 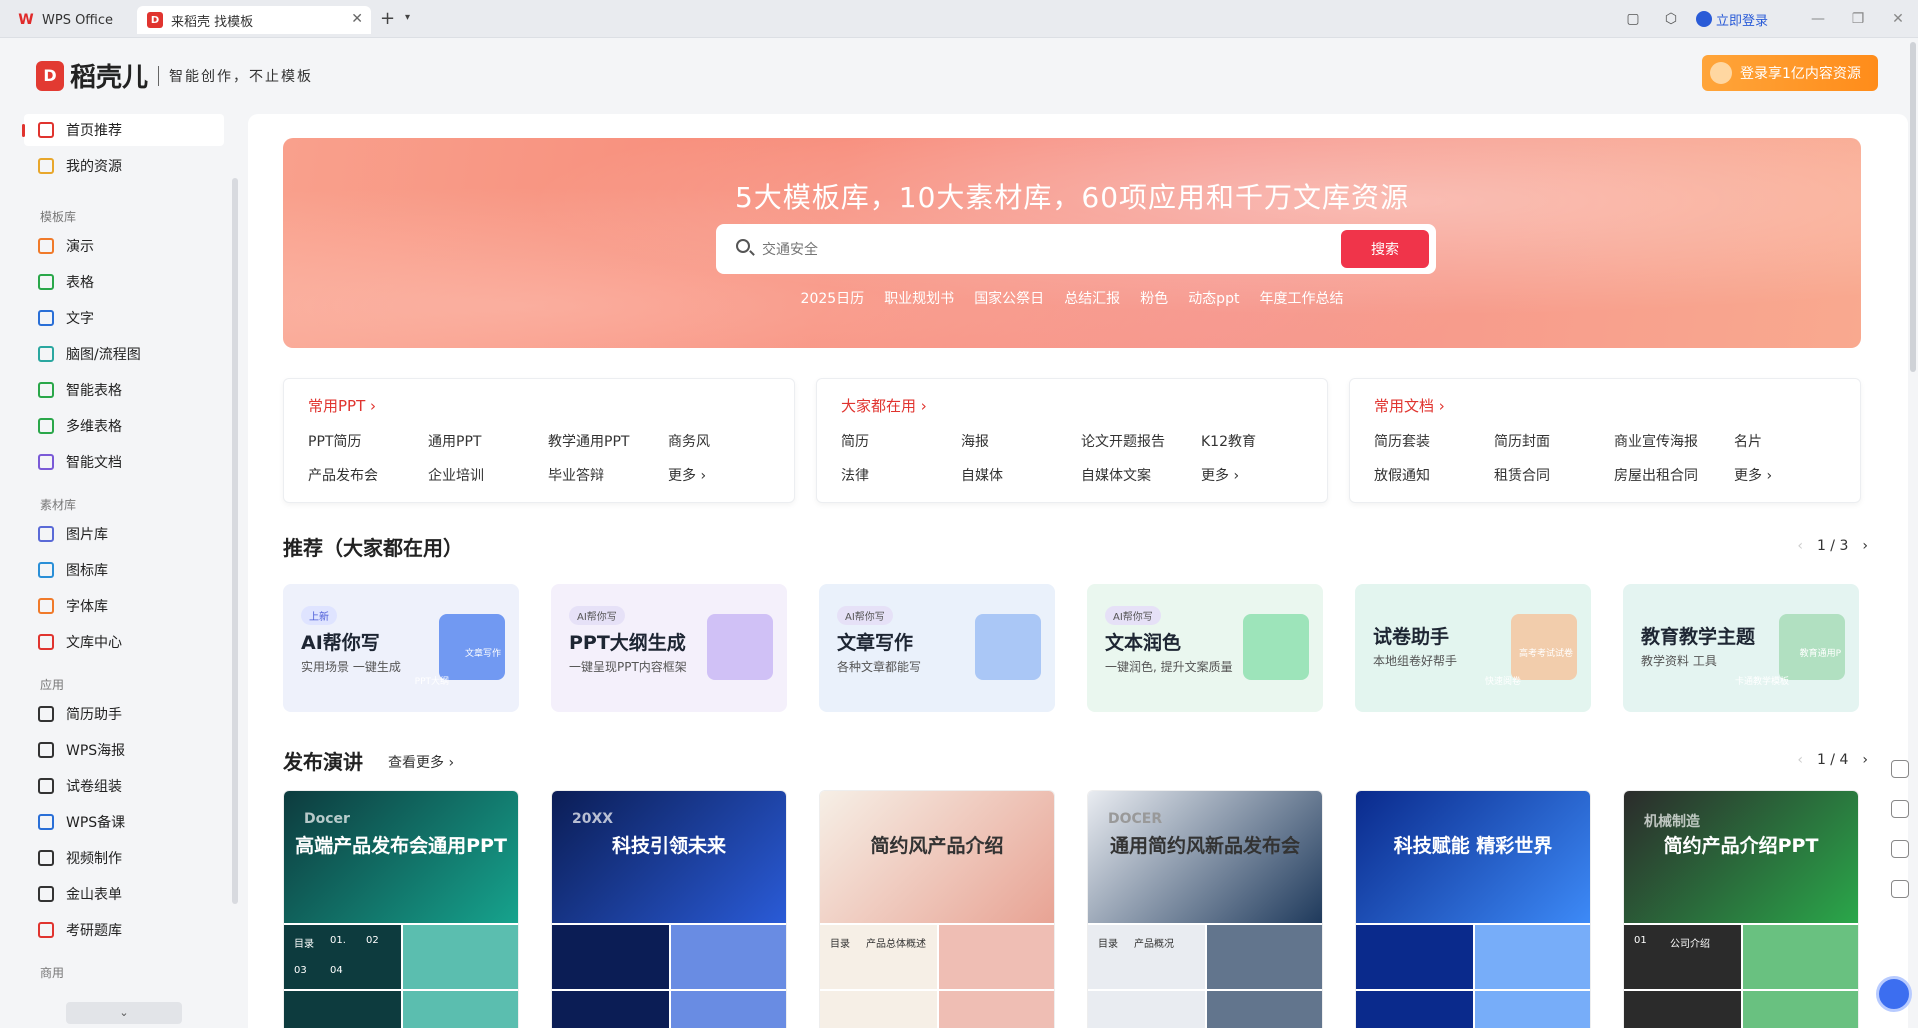 I want to click on recommend-card: 试卷助手 本地组卷好帮手 高考考试试卷 快速阅卷, so click(x=1473, y=648).